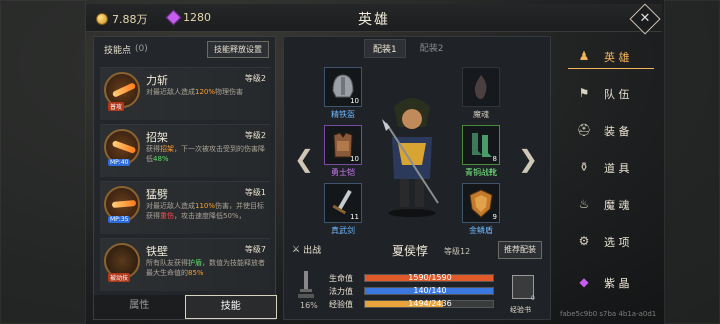 The height and width of the screenshot is (324, 720). Describe the element at coordinates (205, 268) in the screenshot. I see `skill-description: 所有队友获得护盾，数值为技能释放者最大生命值的85%` at that location.